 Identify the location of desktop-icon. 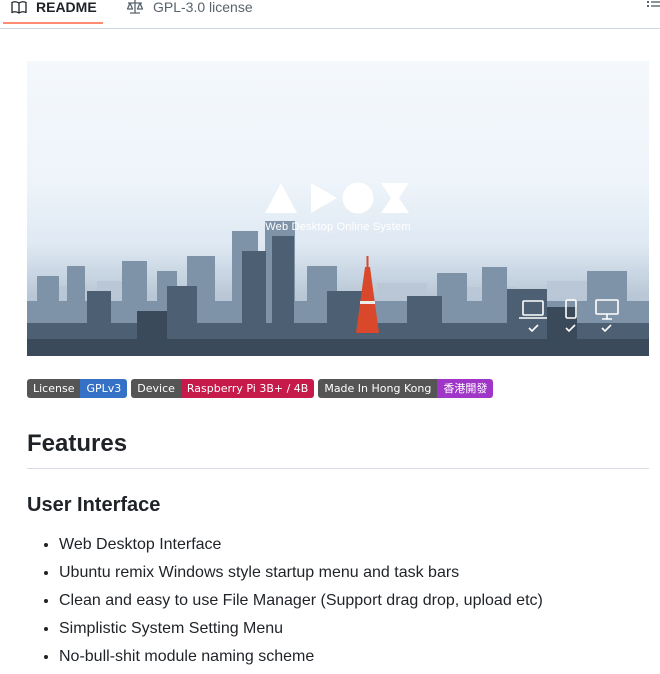
(607, 316).